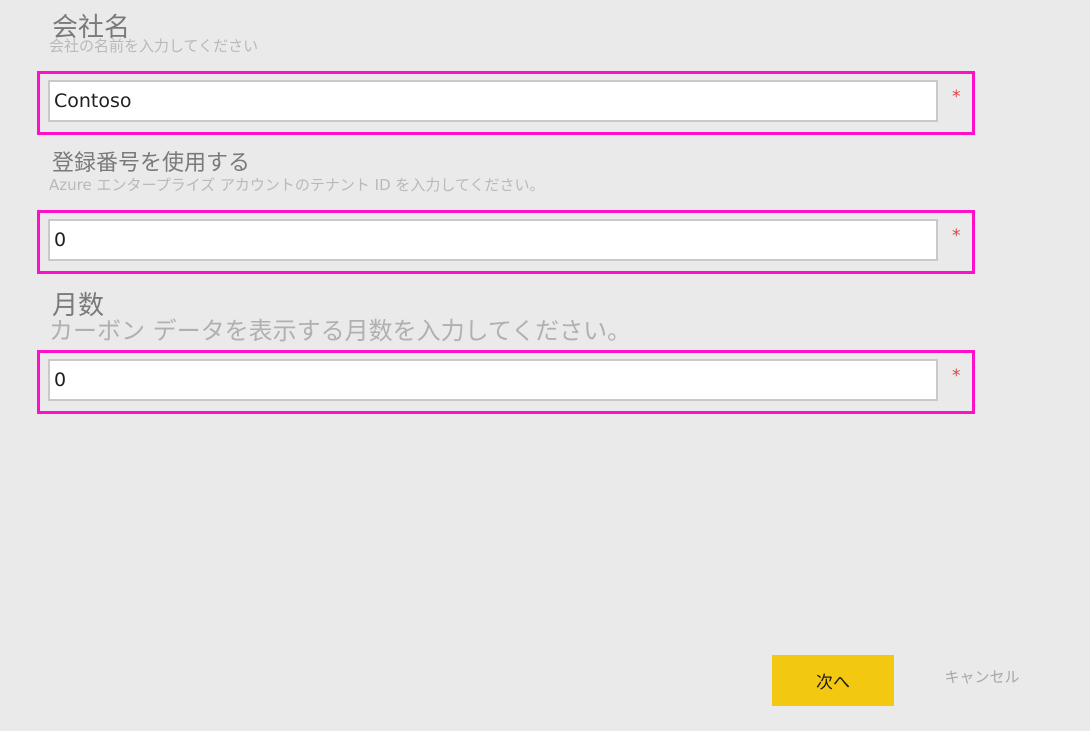 This screenshot has height=731, width=1090. I want to click on months-title: 月数, so click(78, 306).